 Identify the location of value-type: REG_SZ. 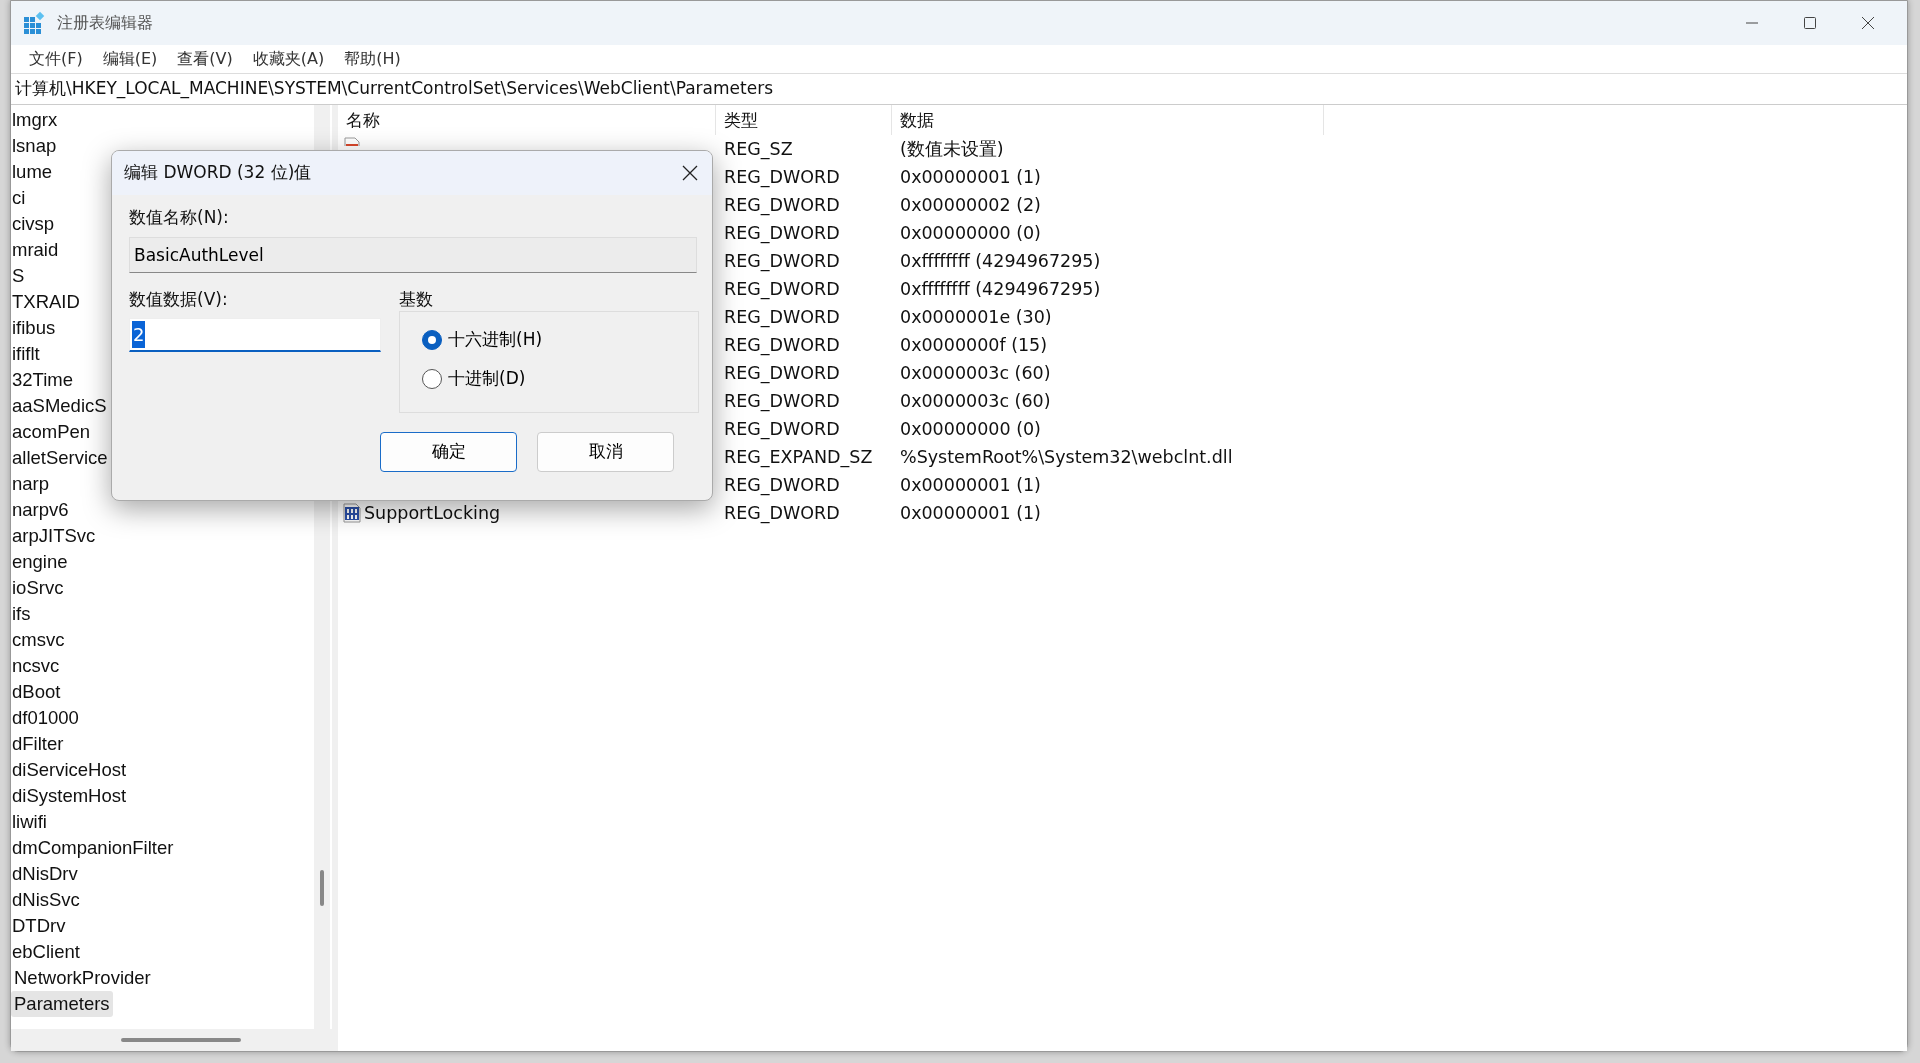
(758, 150).